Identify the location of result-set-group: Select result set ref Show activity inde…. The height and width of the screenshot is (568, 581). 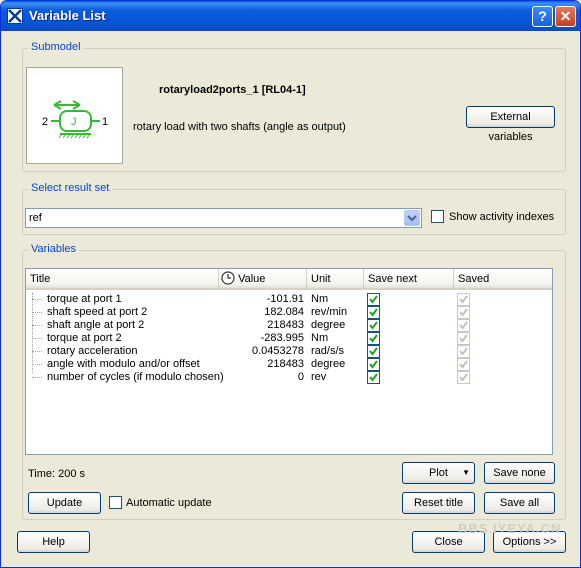
(294, 208).